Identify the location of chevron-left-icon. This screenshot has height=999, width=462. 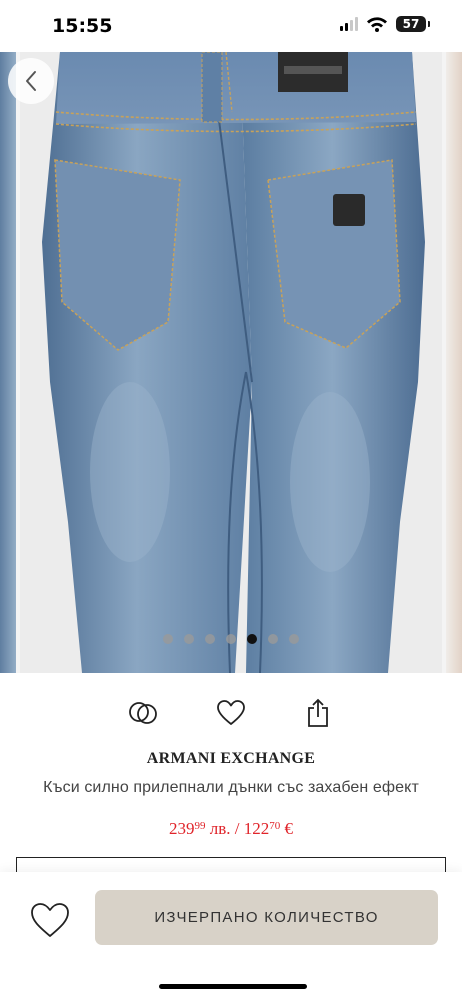
(31, 81).